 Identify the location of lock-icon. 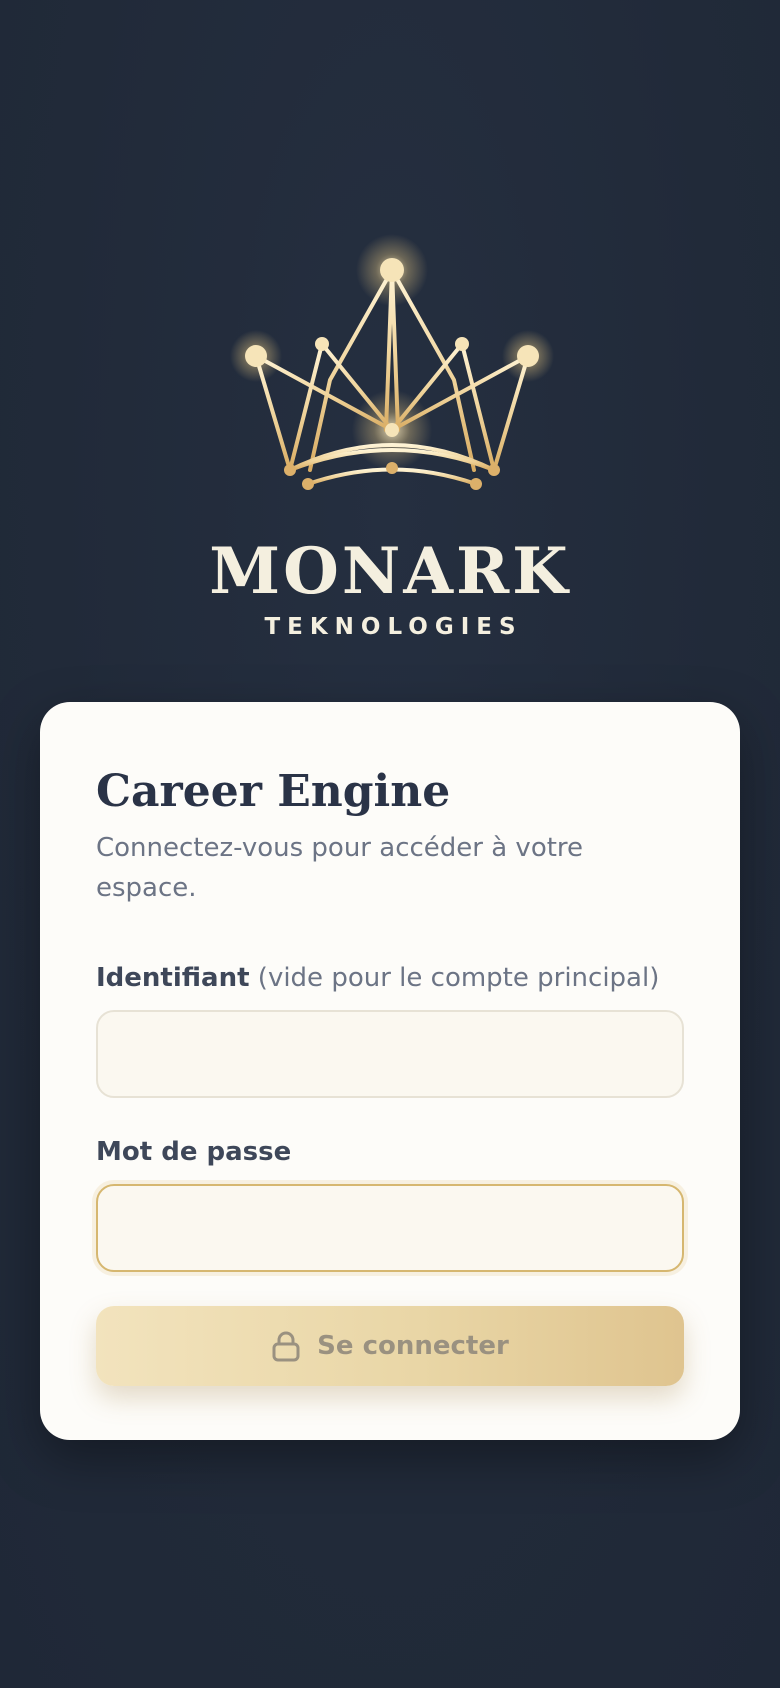
(286, 1346).